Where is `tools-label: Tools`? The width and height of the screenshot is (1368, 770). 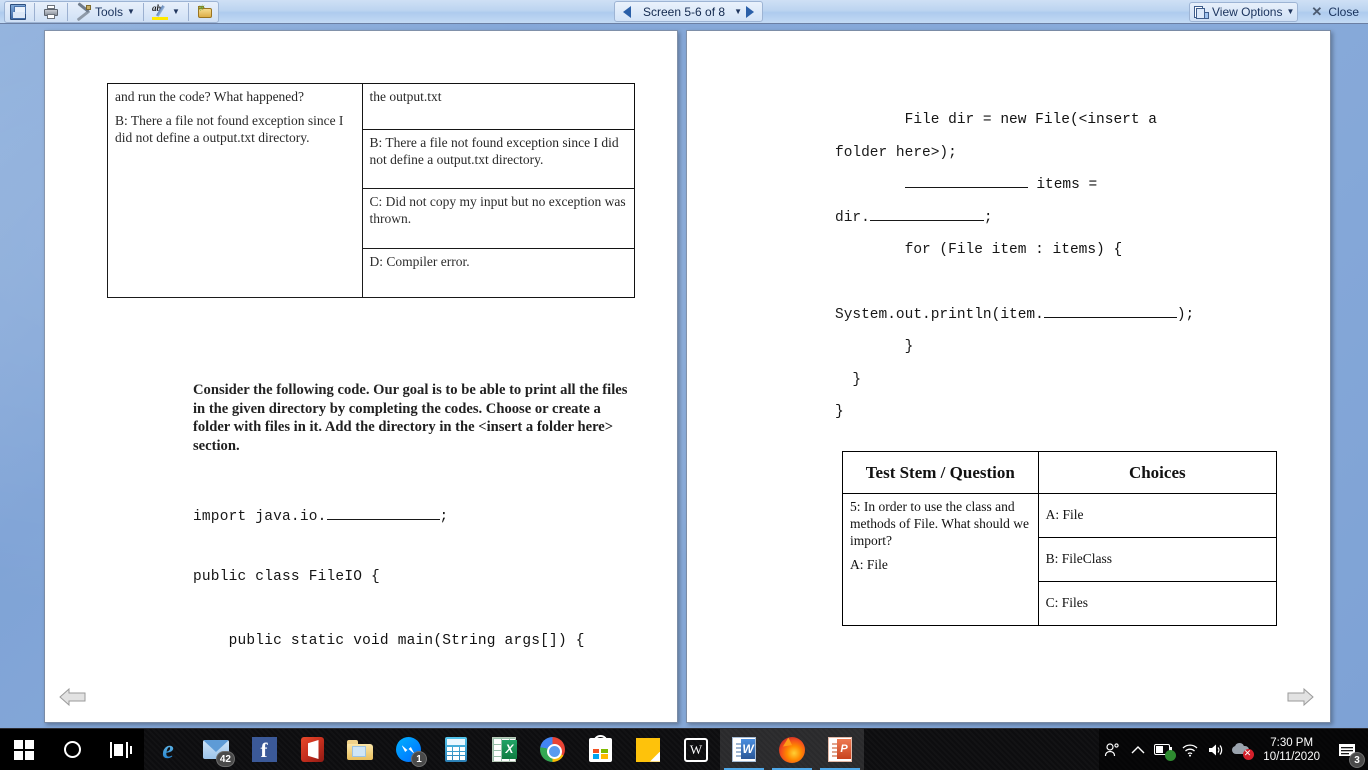
tools-label: Tools is located at coordinates (109, 11).